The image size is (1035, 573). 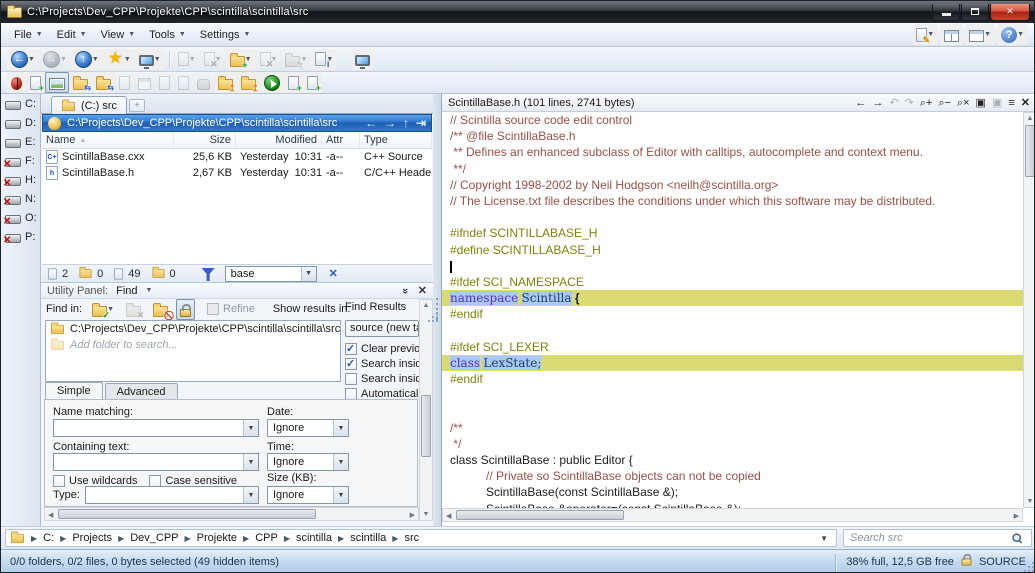 I want to click on viewer-horizontal-scrollbar: ◀ ▶, so click(x=732, y=515).